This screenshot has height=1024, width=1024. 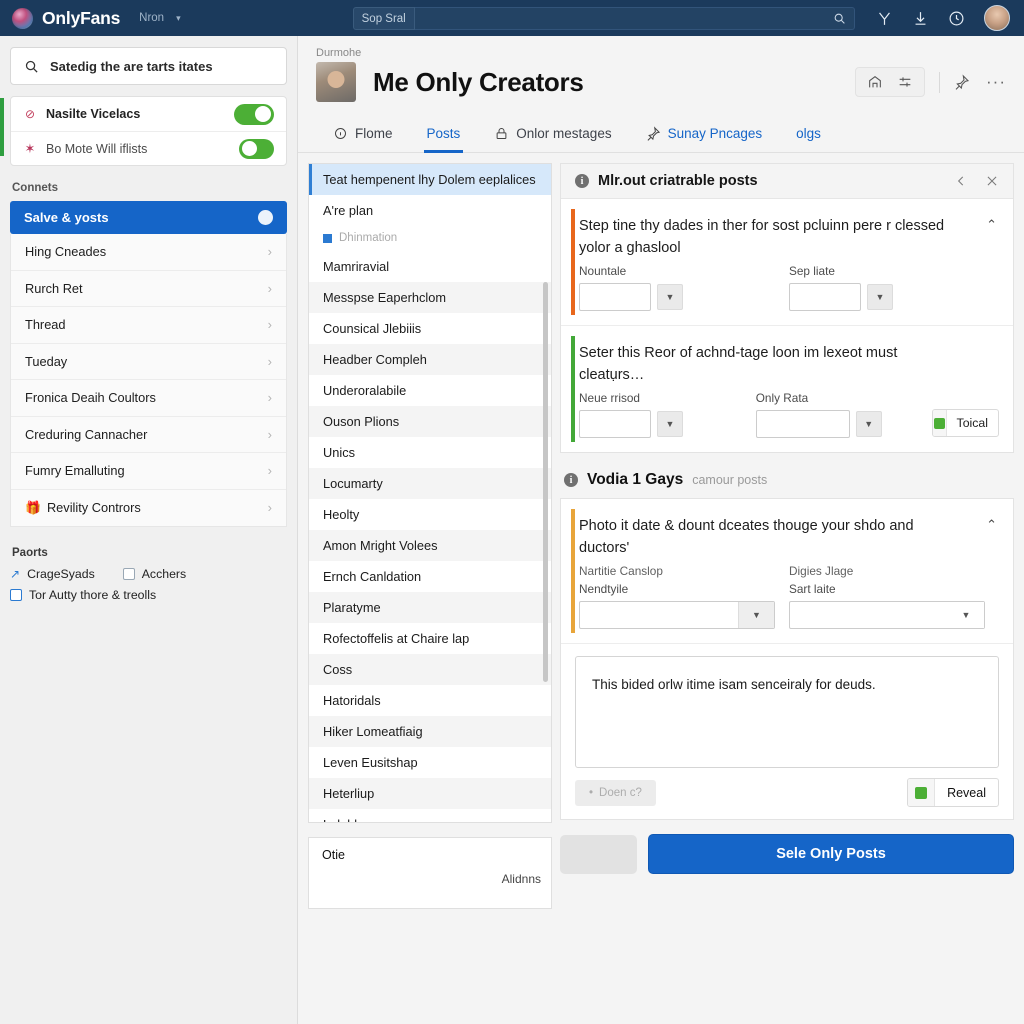 I want to click on toggle-switch-on, so click(x=254, y=114).